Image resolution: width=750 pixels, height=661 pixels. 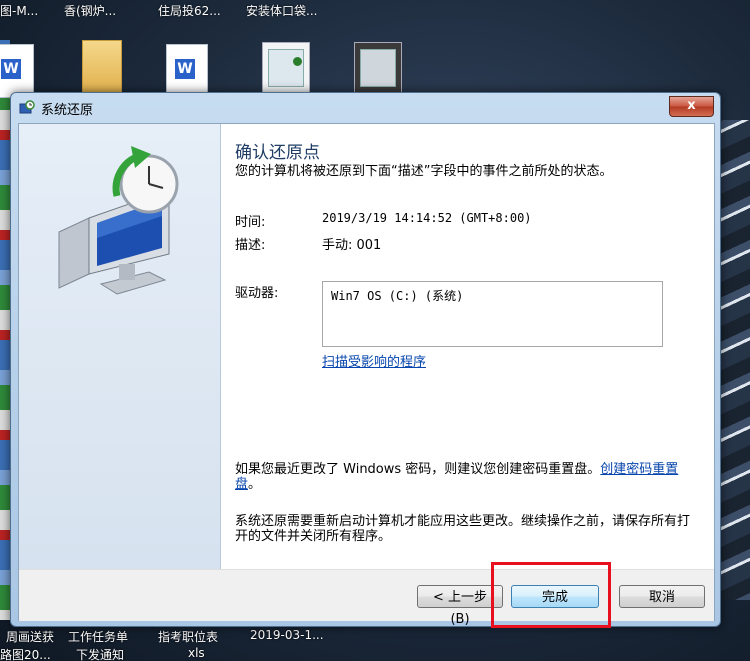 I want to click on close-button: x, so click(x=691, y=106).